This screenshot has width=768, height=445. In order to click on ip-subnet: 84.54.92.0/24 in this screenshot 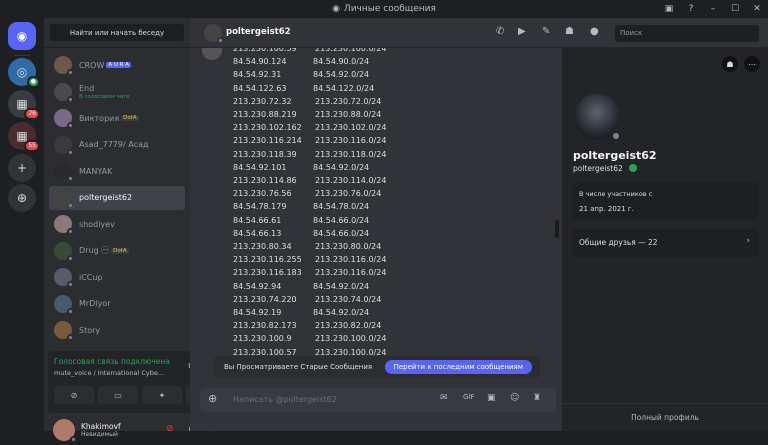, I will do `click(341, 286)`.